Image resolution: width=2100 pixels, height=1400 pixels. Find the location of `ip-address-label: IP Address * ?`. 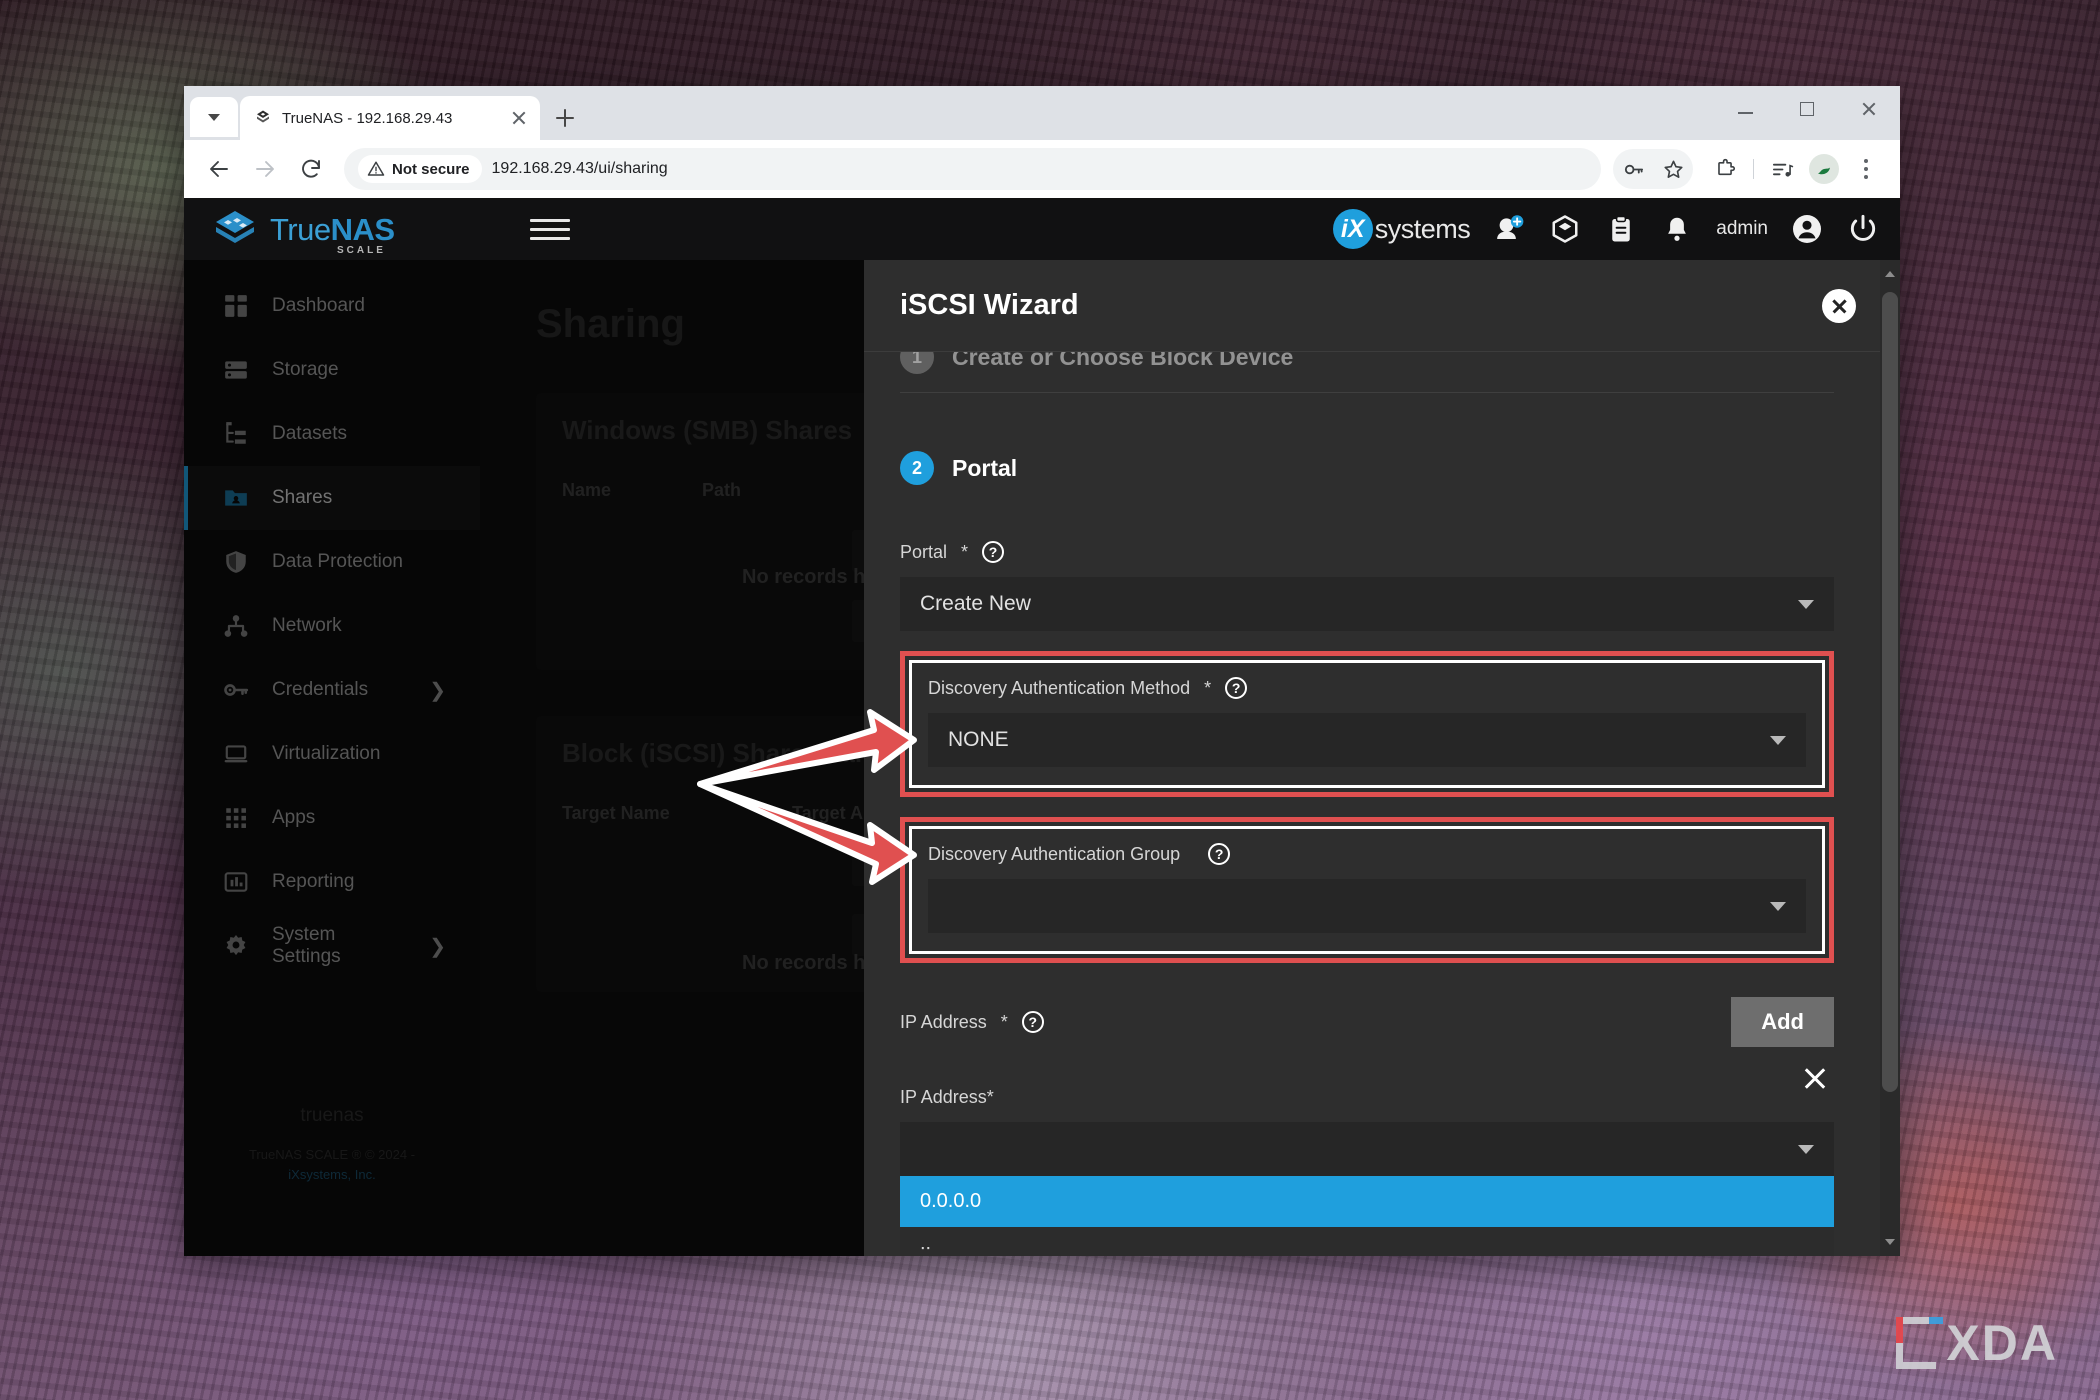

ip-address-label: IP Address * ? is located at coordinates (972, 1022).